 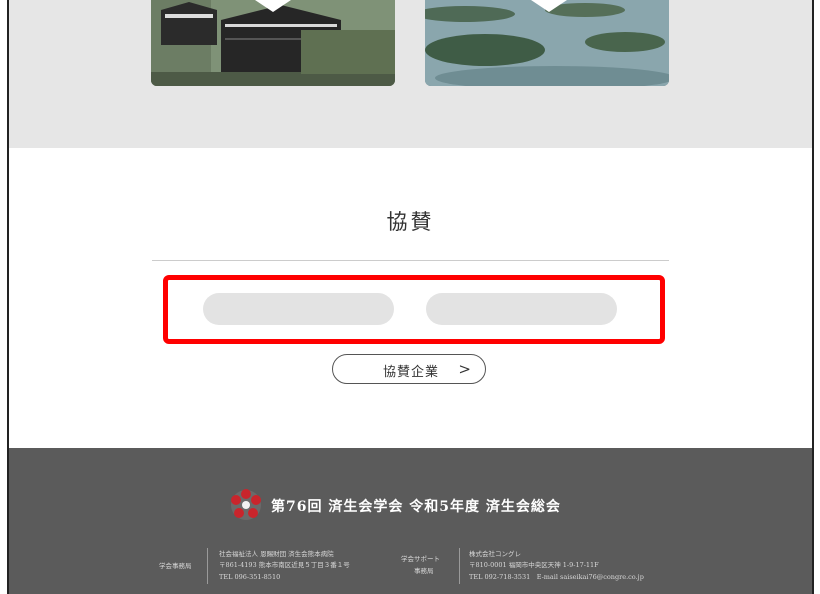 I want to click on secretariat-tel: TEL 096-351-8510, so click(x=250, y=577).